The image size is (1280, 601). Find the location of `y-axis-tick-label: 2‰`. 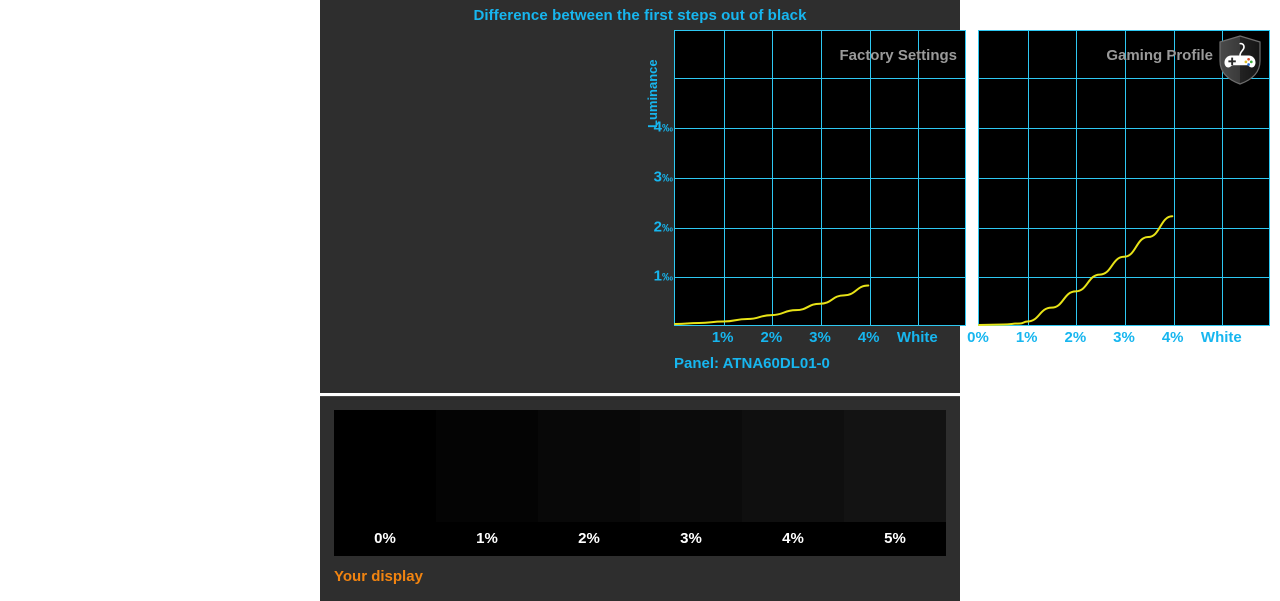

y-axis-tick-label: 2‰ is located at coordinates (663, 226).